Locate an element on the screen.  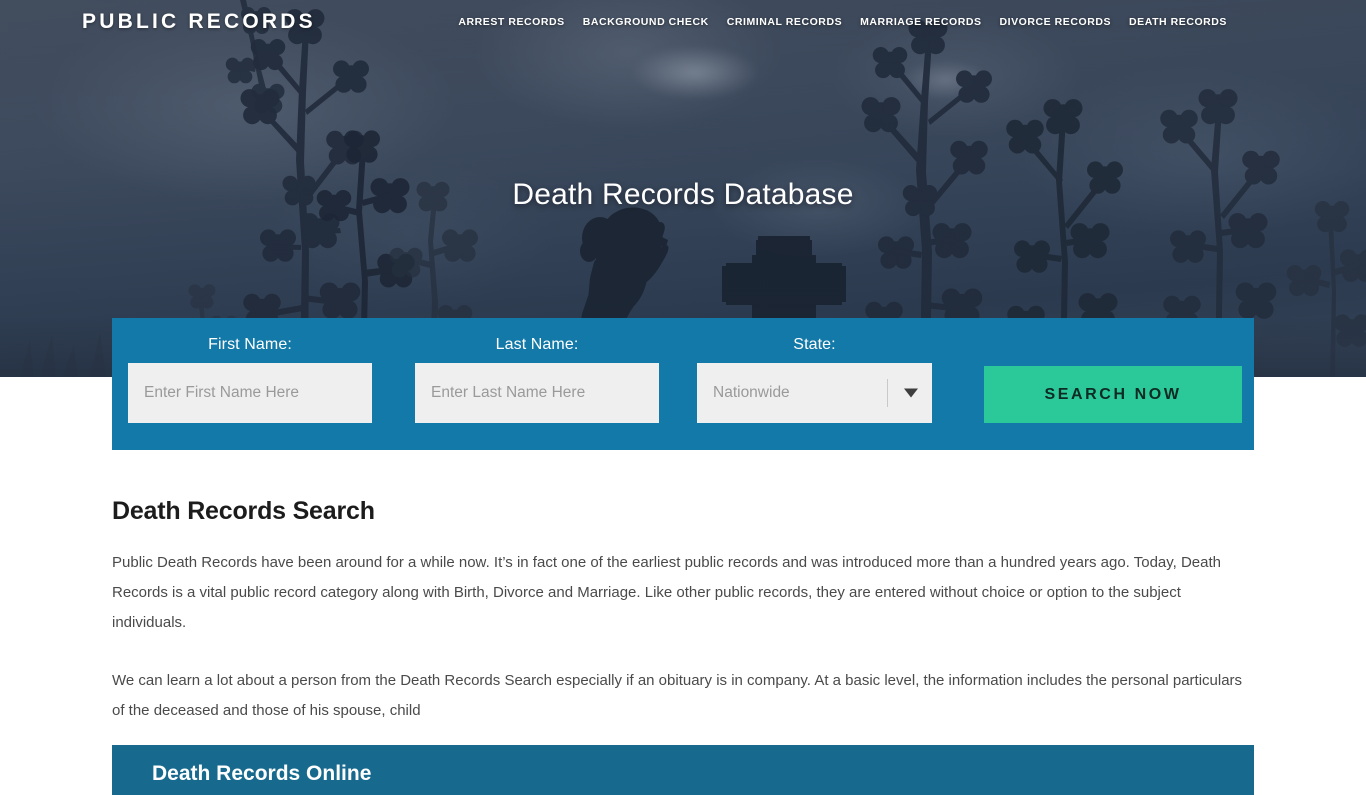
first-name-input: Enter First Name Here is located at coordinates (250, 393).